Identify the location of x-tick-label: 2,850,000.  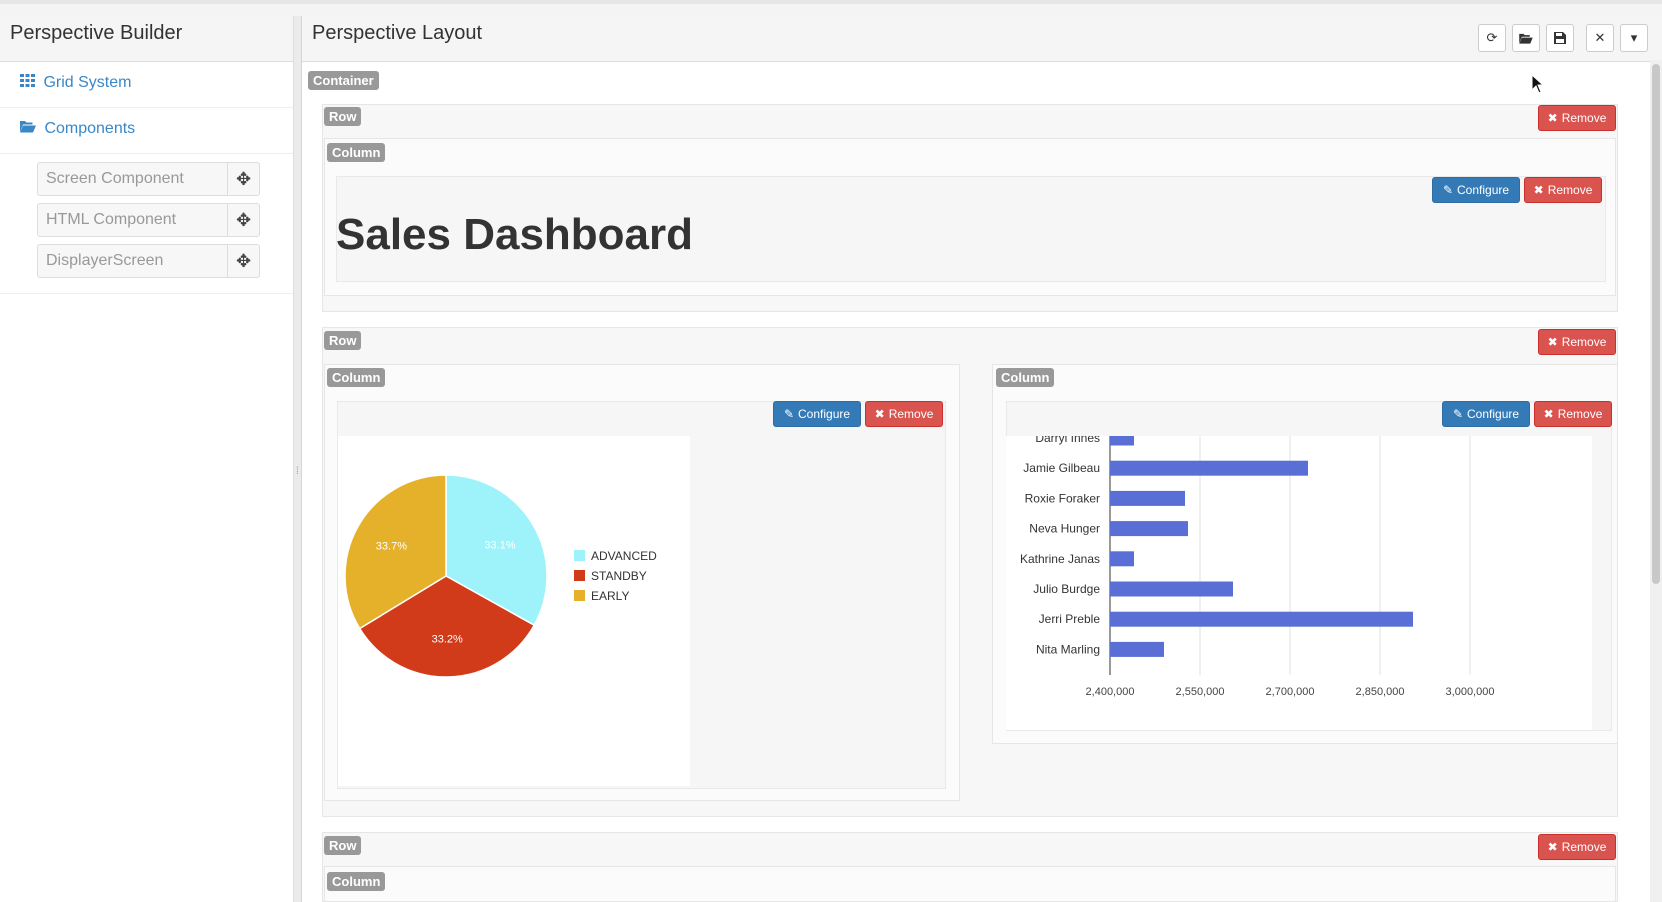
(1380, 692).